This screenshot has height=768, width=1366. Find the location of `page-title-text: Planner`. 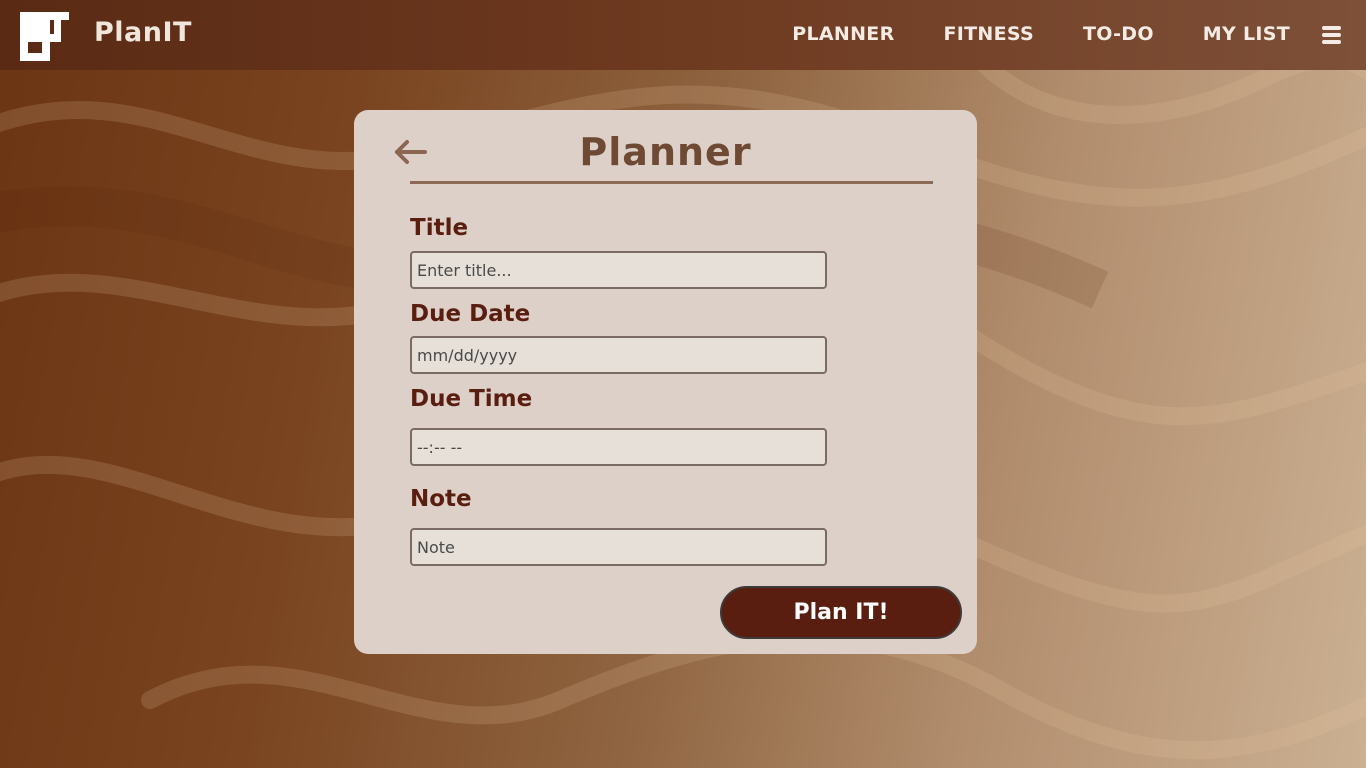

page-title-text: Planner is located at coordinates (665, 152).